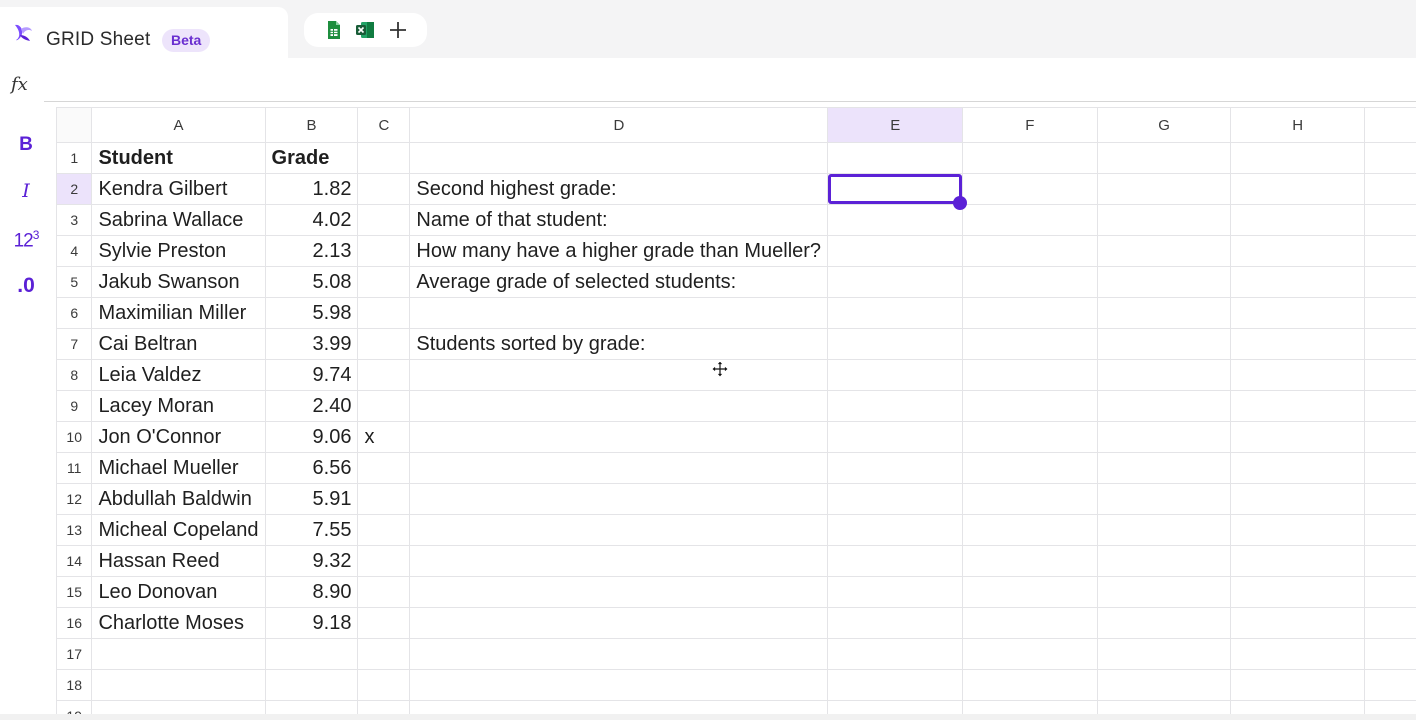 The height and width of the screenshot is (720, 1416). I want to click on column-header-g: G, so click(1164, 125).